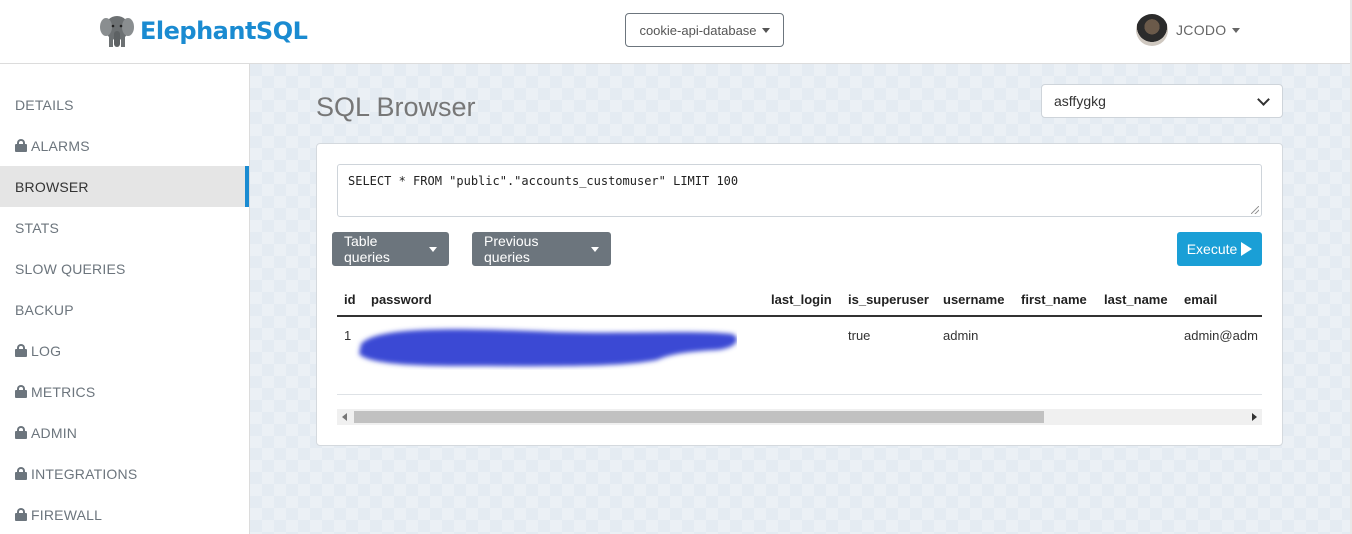  What do you see at coordinates (888, 300) in the screenshot?
I see `column-header: is_superuser` at bounding box center [888, 300].